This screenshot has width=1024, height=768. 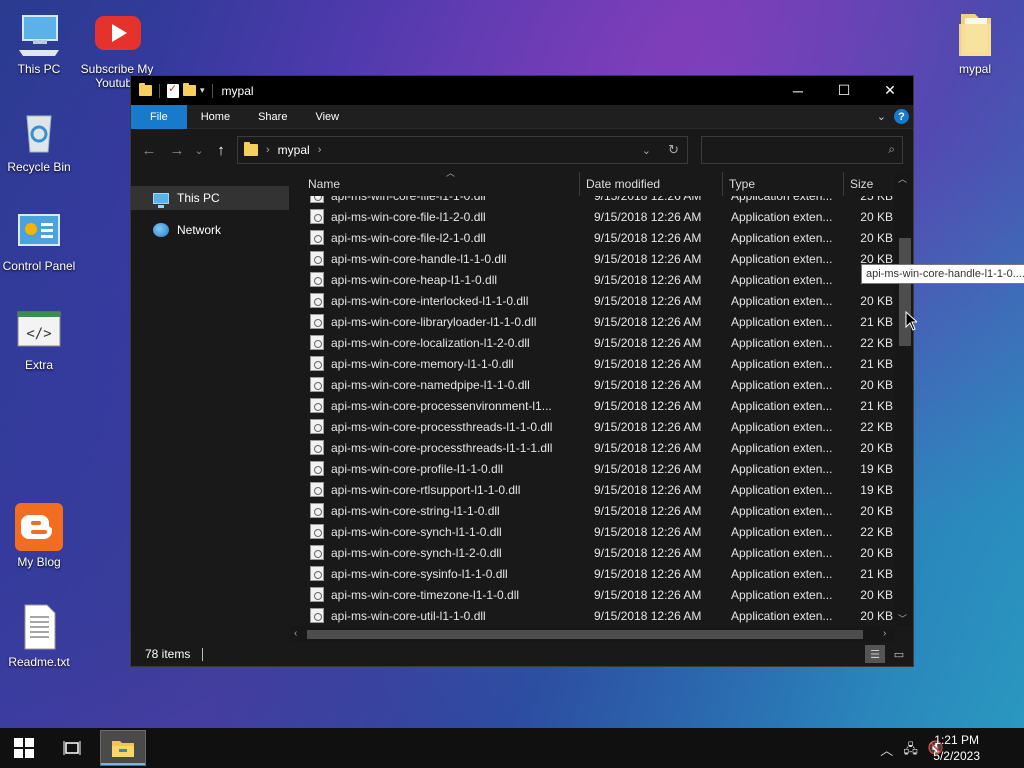 What do you see at coordinates (24, 748) in the screenshot?
I see `start-button` at bounding box center [24, 748].